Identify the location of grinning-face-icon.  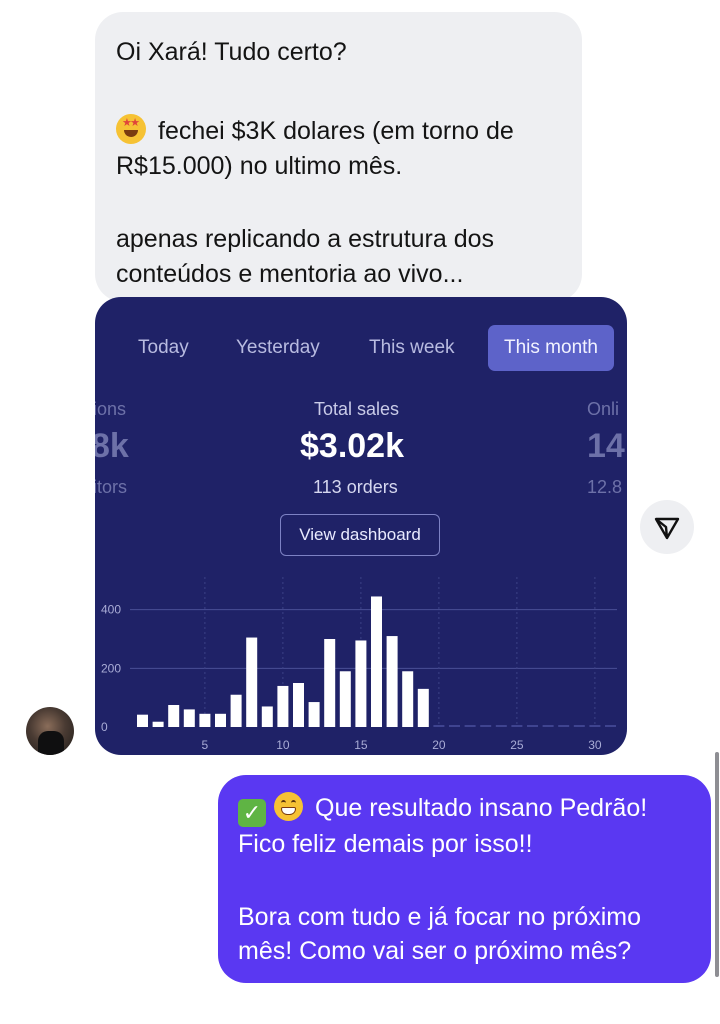
(288, 806).